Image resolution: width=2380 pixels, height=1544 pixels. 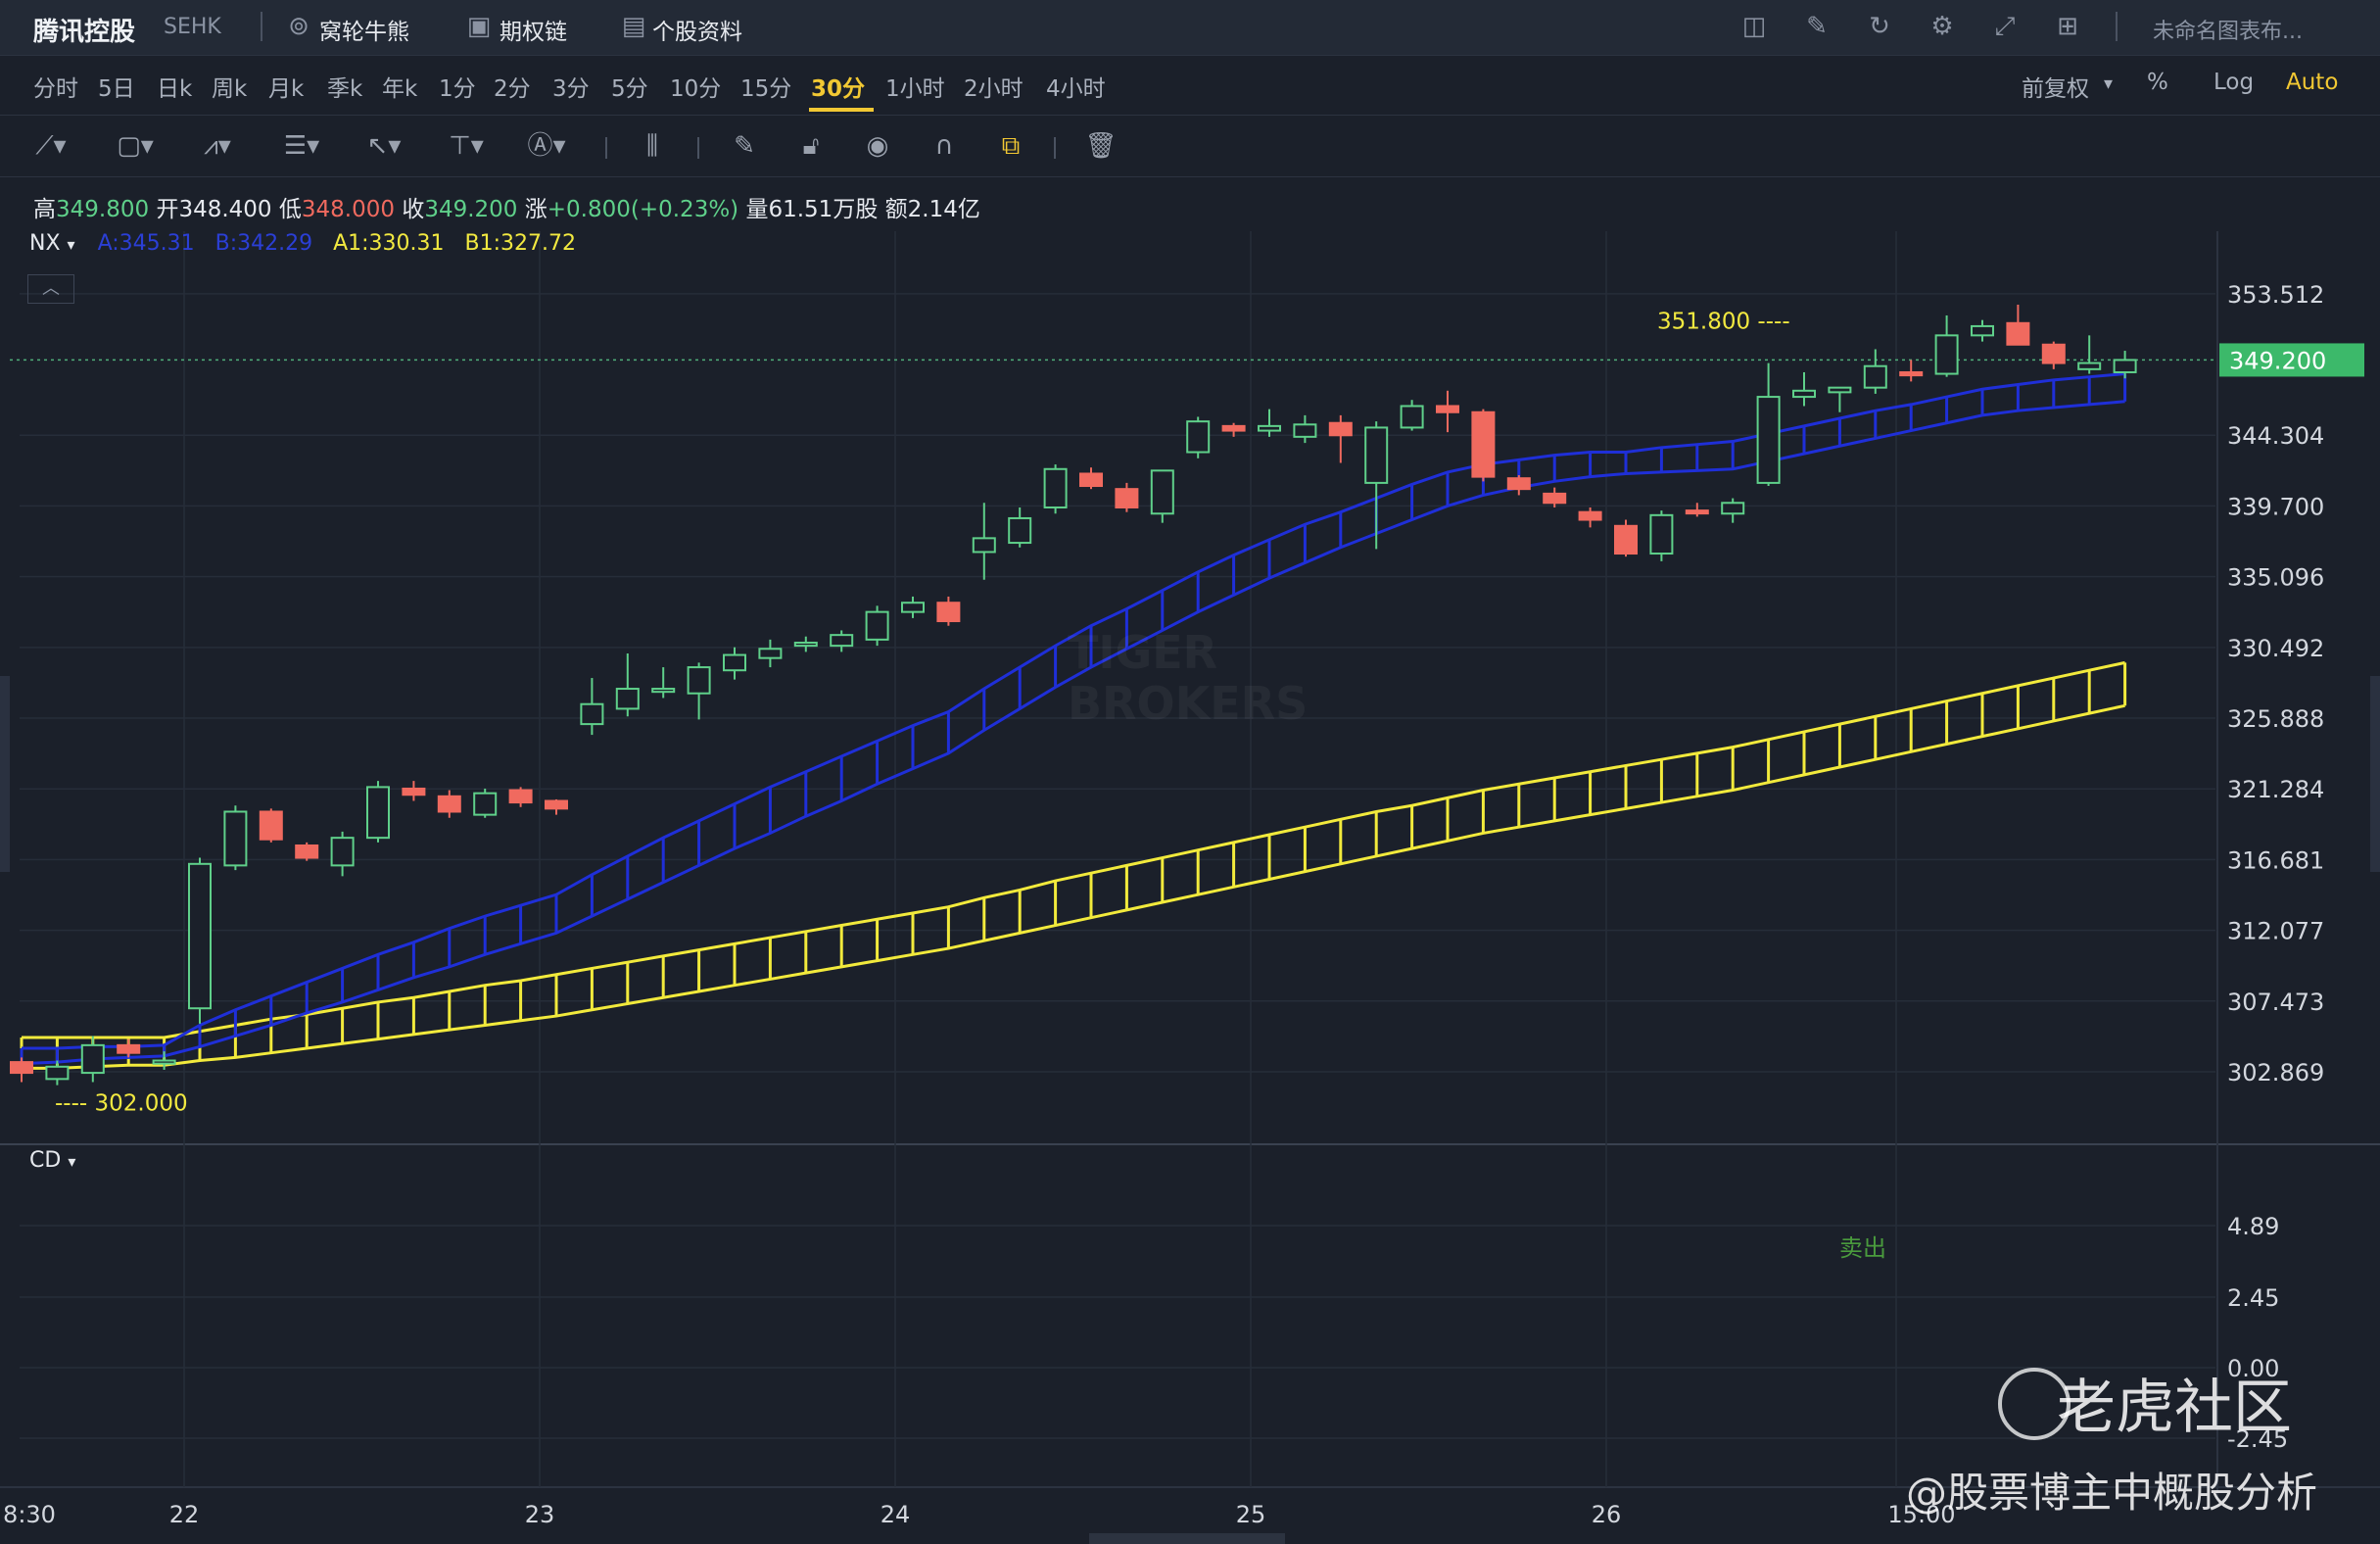 I want to click on collapse-legend-button: ︿, so click(x=50, y=289).